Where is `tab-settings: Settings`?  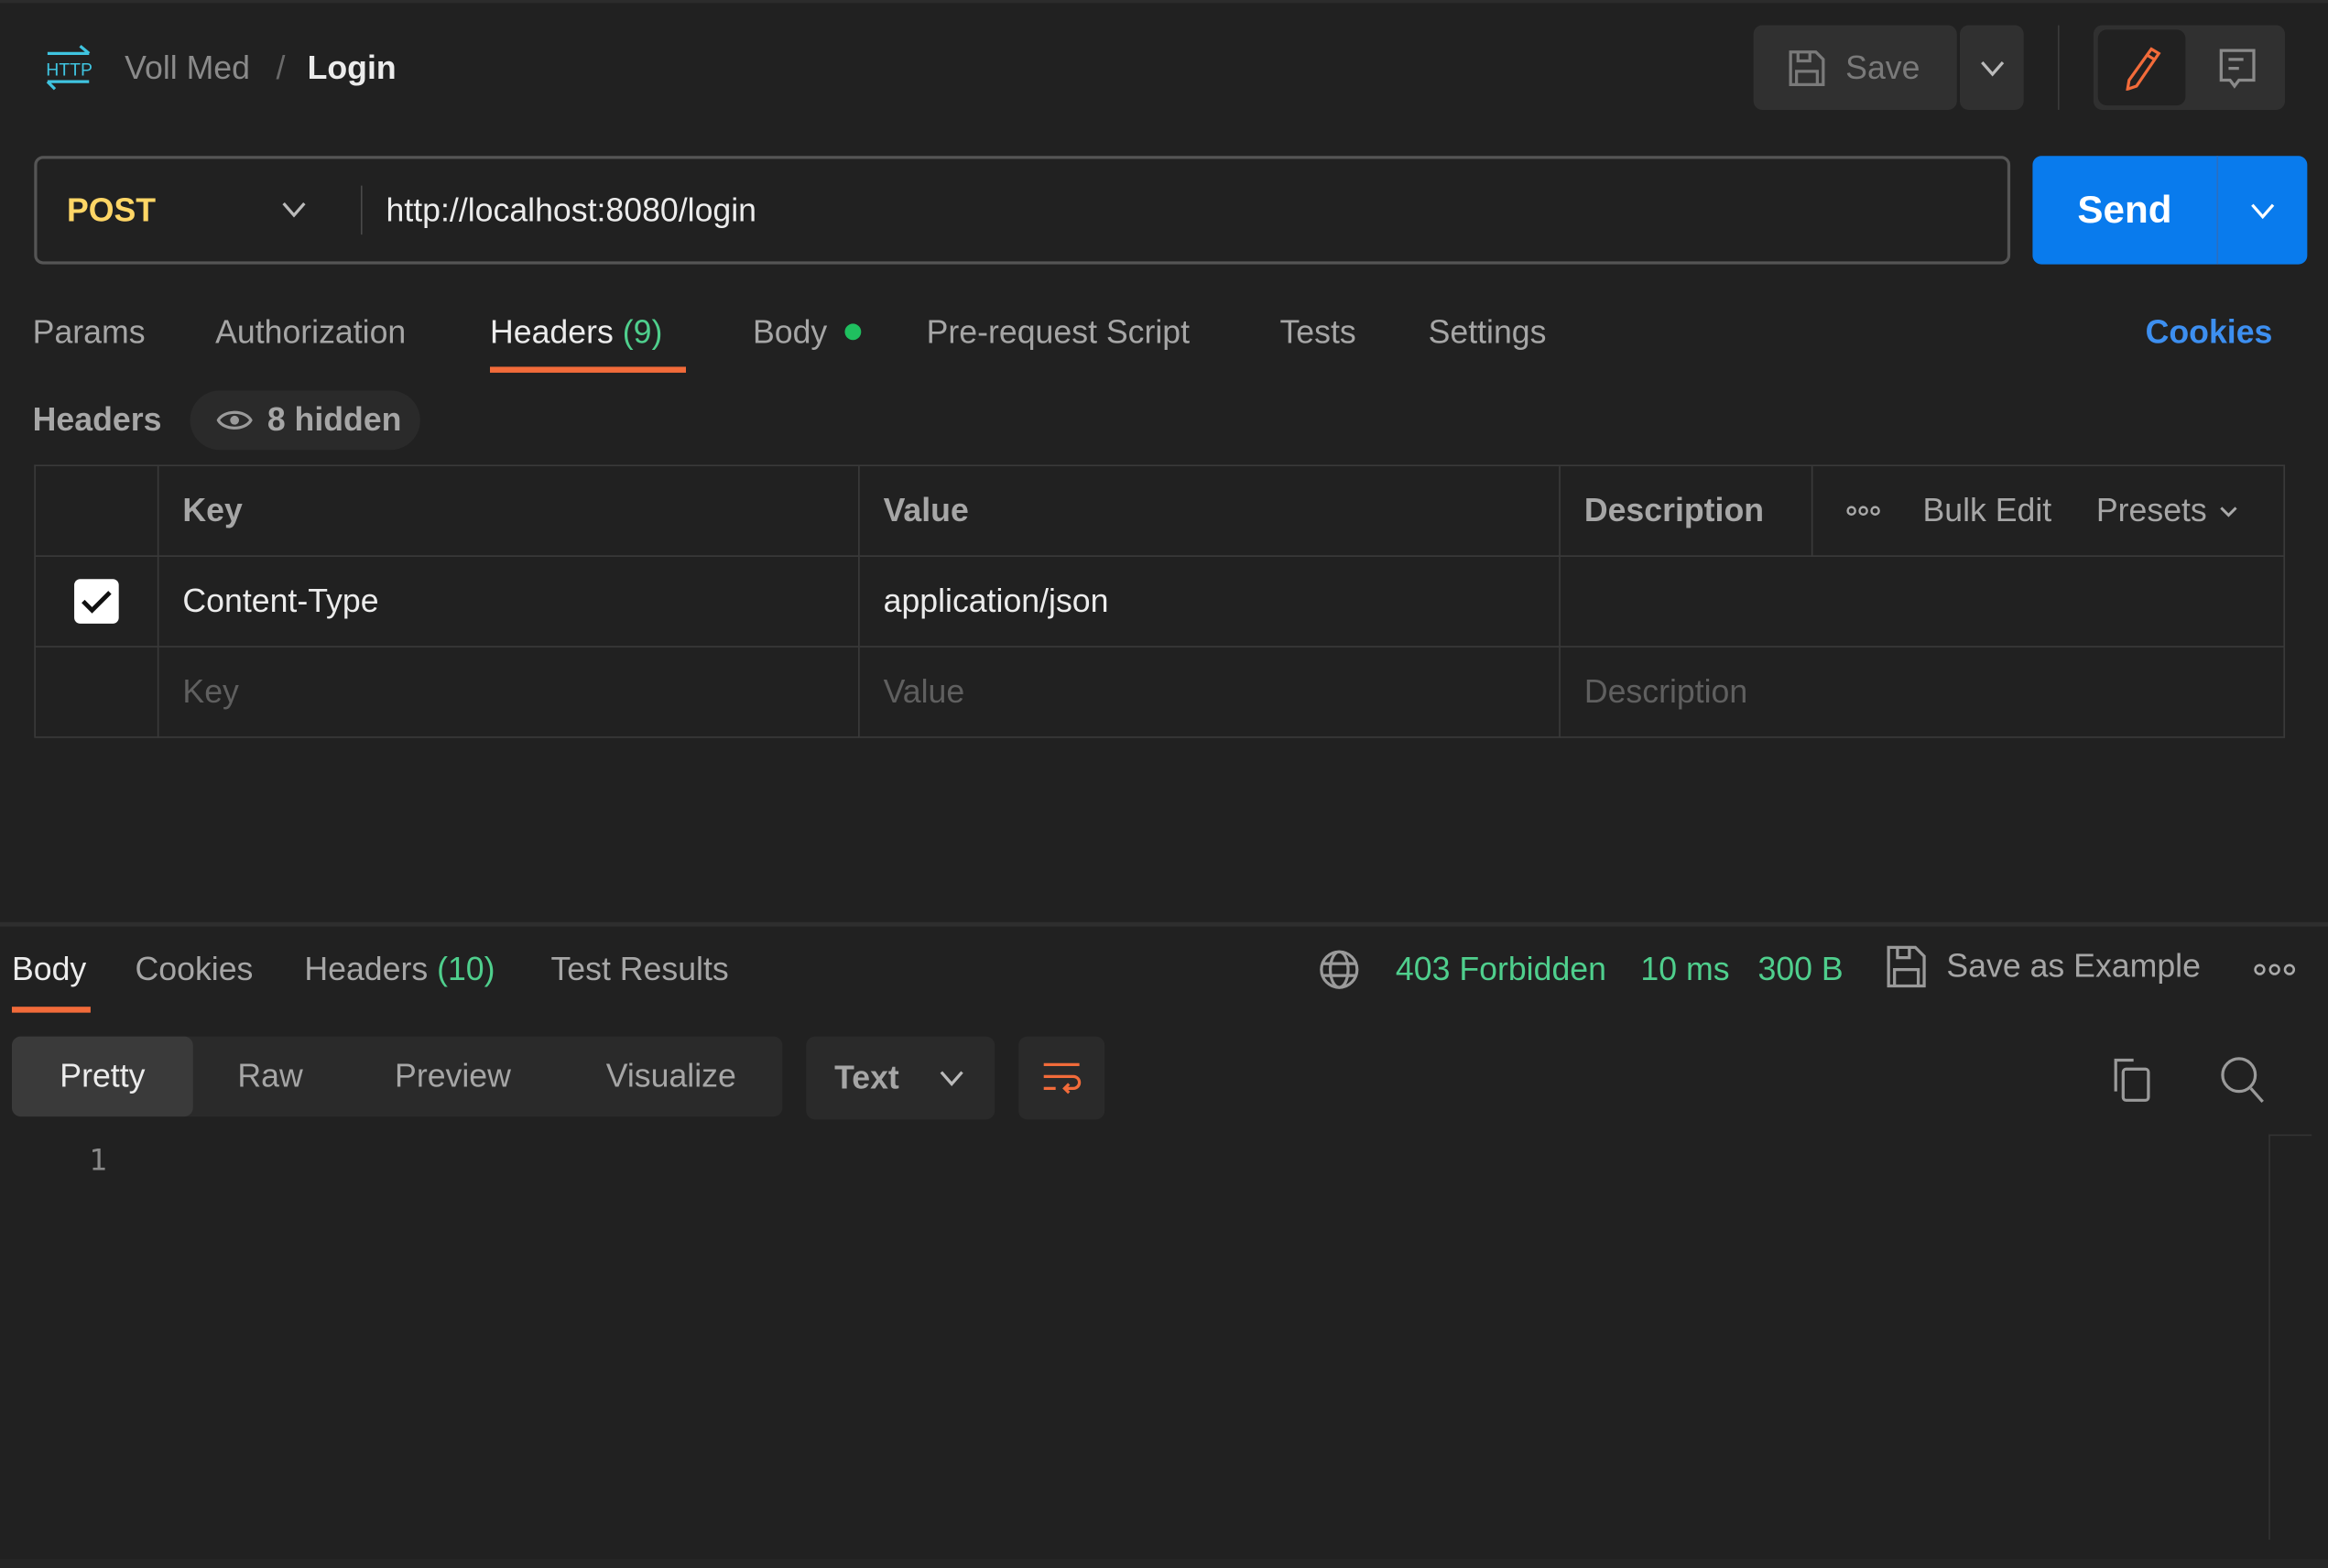
tab-settings: Settings is located at coordinates (1488, 332).